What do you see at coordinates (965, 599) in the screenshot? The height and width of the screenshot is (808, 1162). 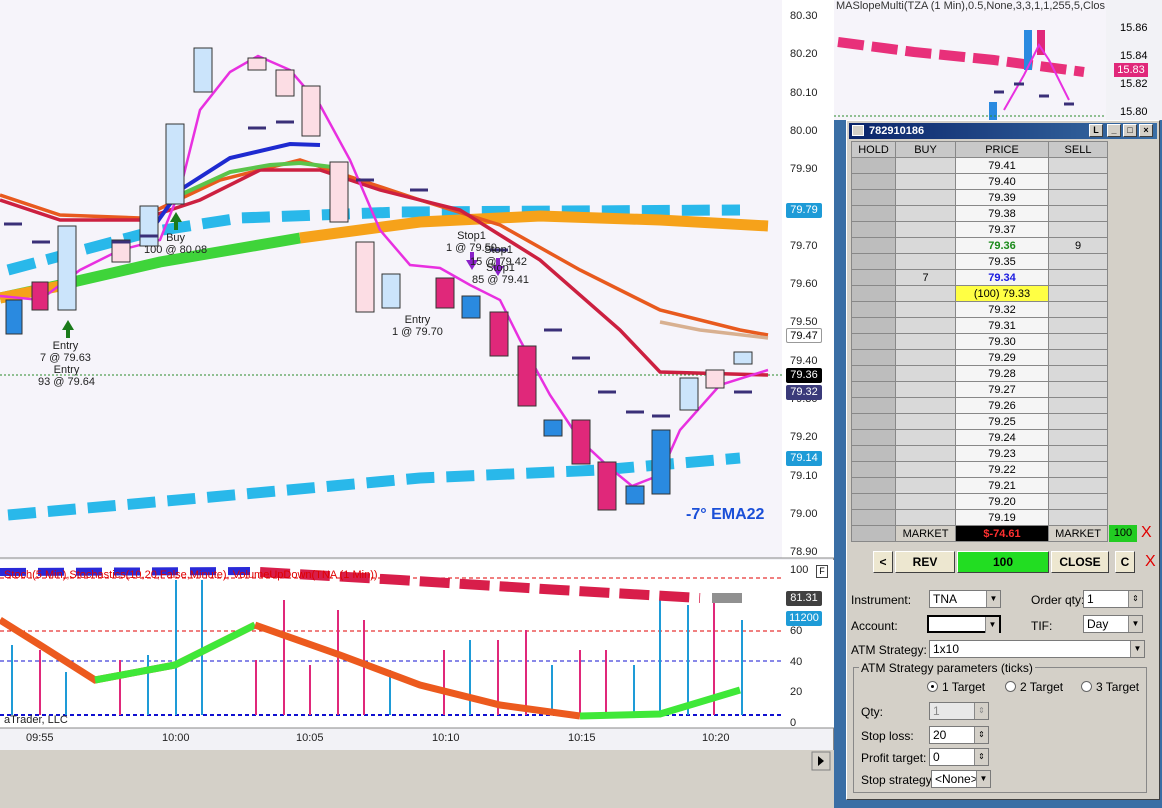 I see `instrument-select: TNA ▼` at bounding box center [965, 599].